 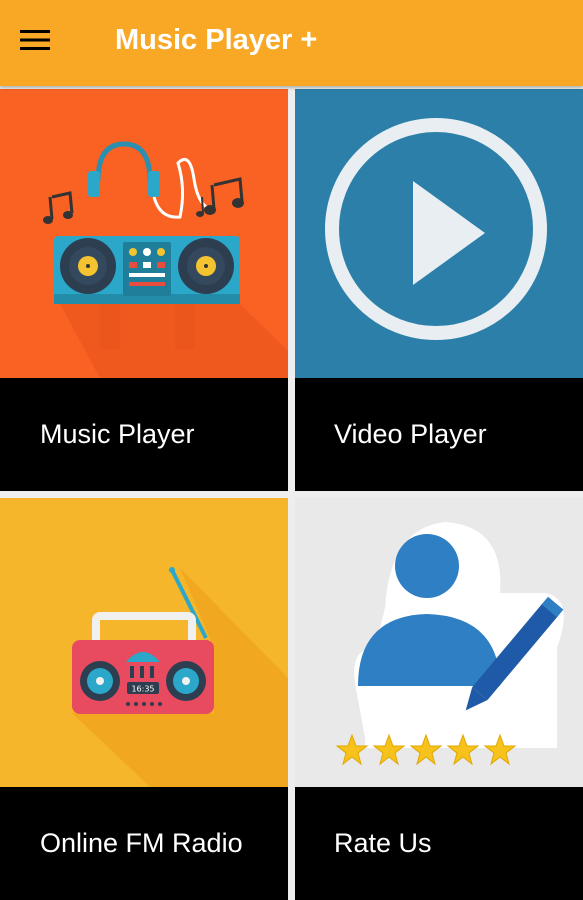 What do you see at coordinates (180, 677) in the screenshot?
I see `boombox-radio-icon: 16:35` at bounding box center [180, 677].